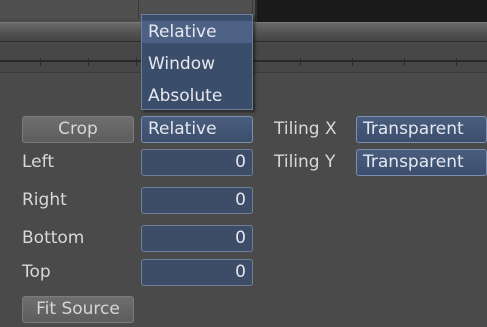  Describe the element at coordinates (197, 200) in the screenshot. I see `right-field: 0` at that location.